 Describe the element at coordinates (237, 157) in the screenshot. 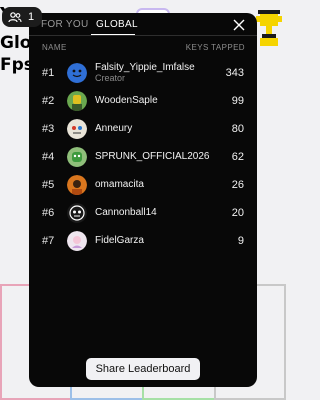

I see `row-score: 62` at that location.